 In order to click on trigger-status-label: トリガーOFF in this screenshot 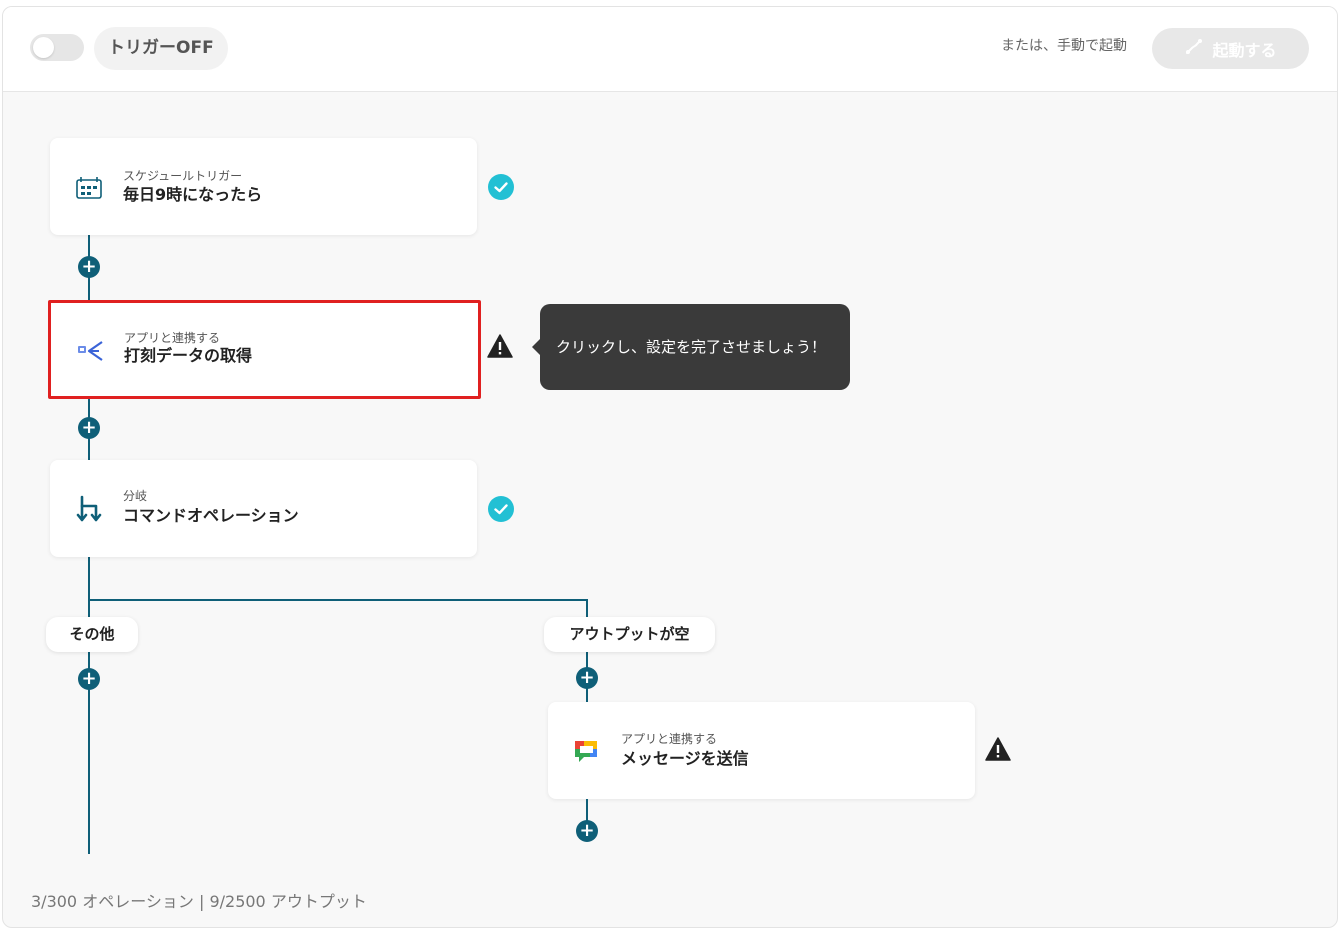, I will do `click(161, 48)`.